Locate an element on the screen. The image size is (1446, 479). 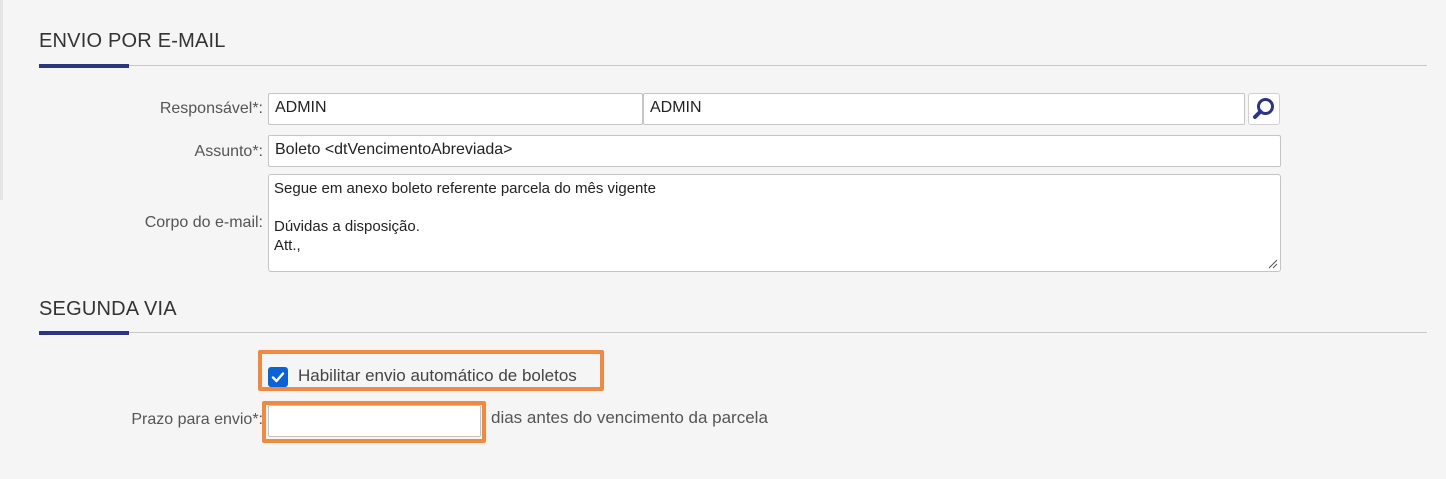
responsavel-search-button is located at coordinates (1264, 109).